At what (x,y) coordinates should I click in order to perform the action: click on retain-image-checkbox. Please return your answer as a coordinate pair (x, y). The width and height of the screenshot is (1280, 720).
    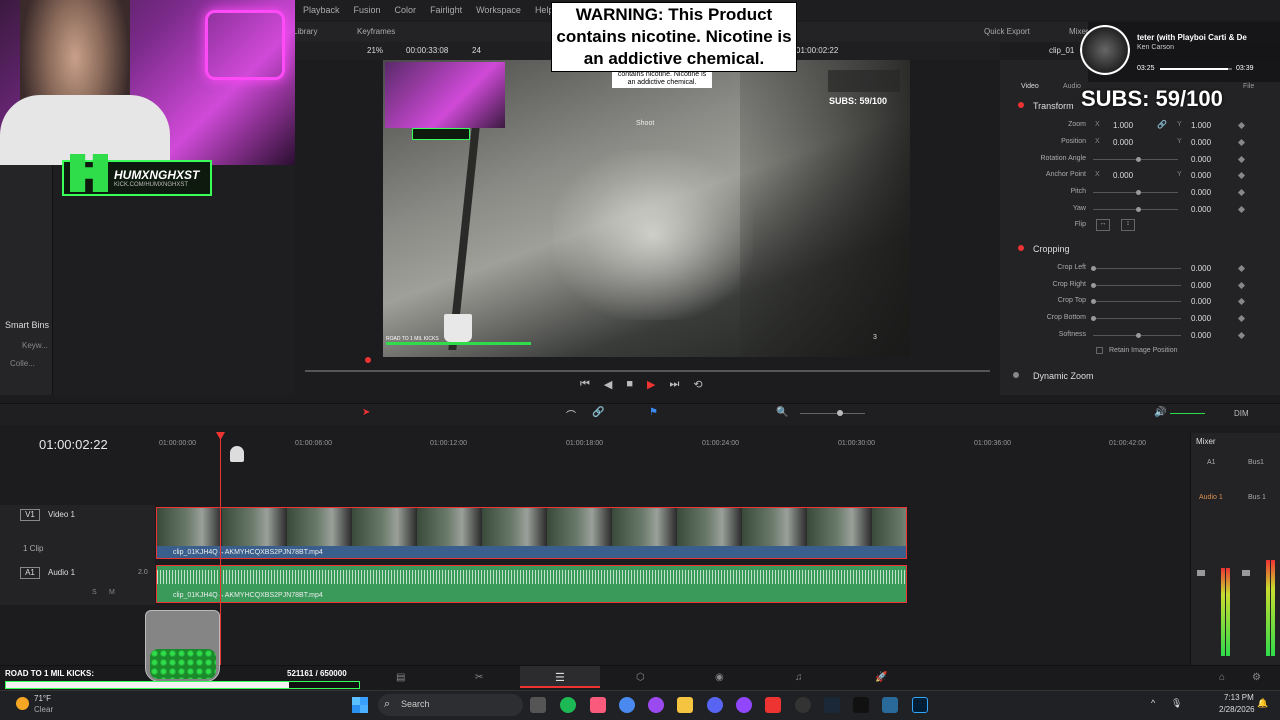
    Looking at the image, I should click on (1099, 350).